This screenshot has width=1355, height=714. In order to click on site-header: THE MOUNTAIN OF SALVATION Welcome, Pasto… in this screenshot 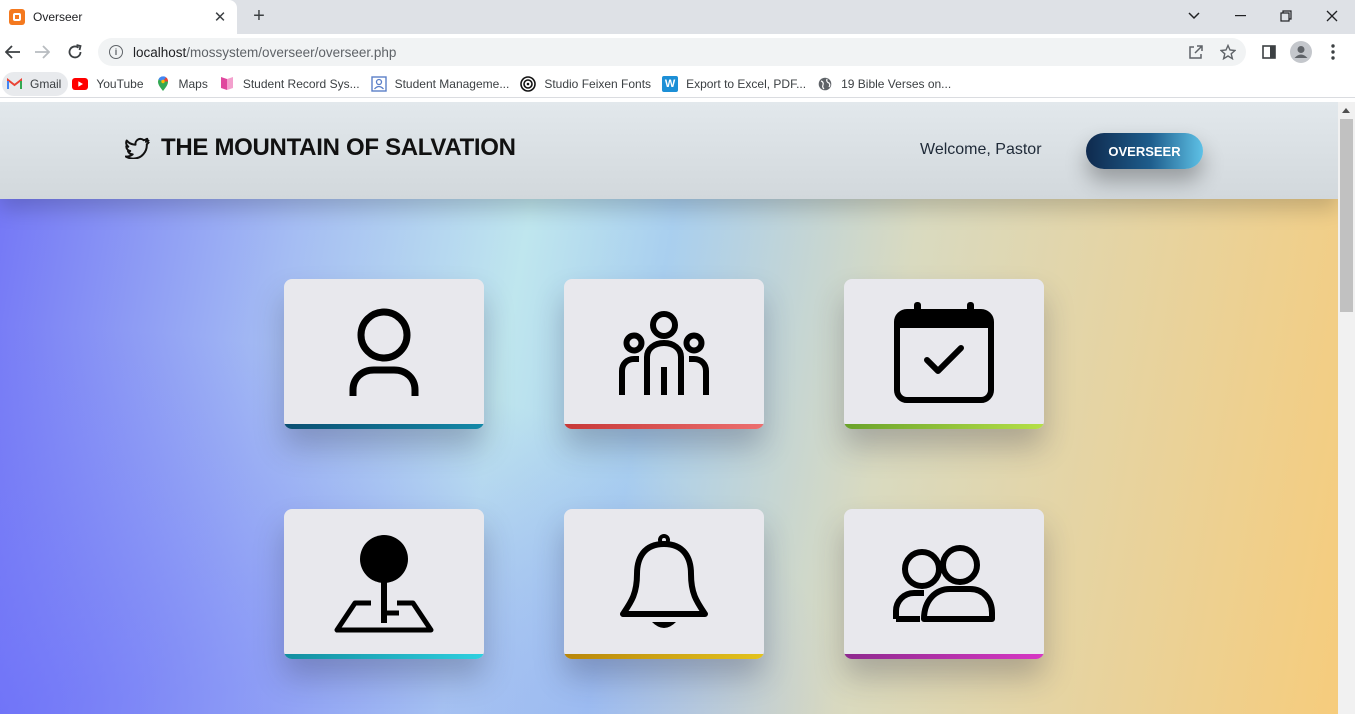, I will do `click(669, 150)`.